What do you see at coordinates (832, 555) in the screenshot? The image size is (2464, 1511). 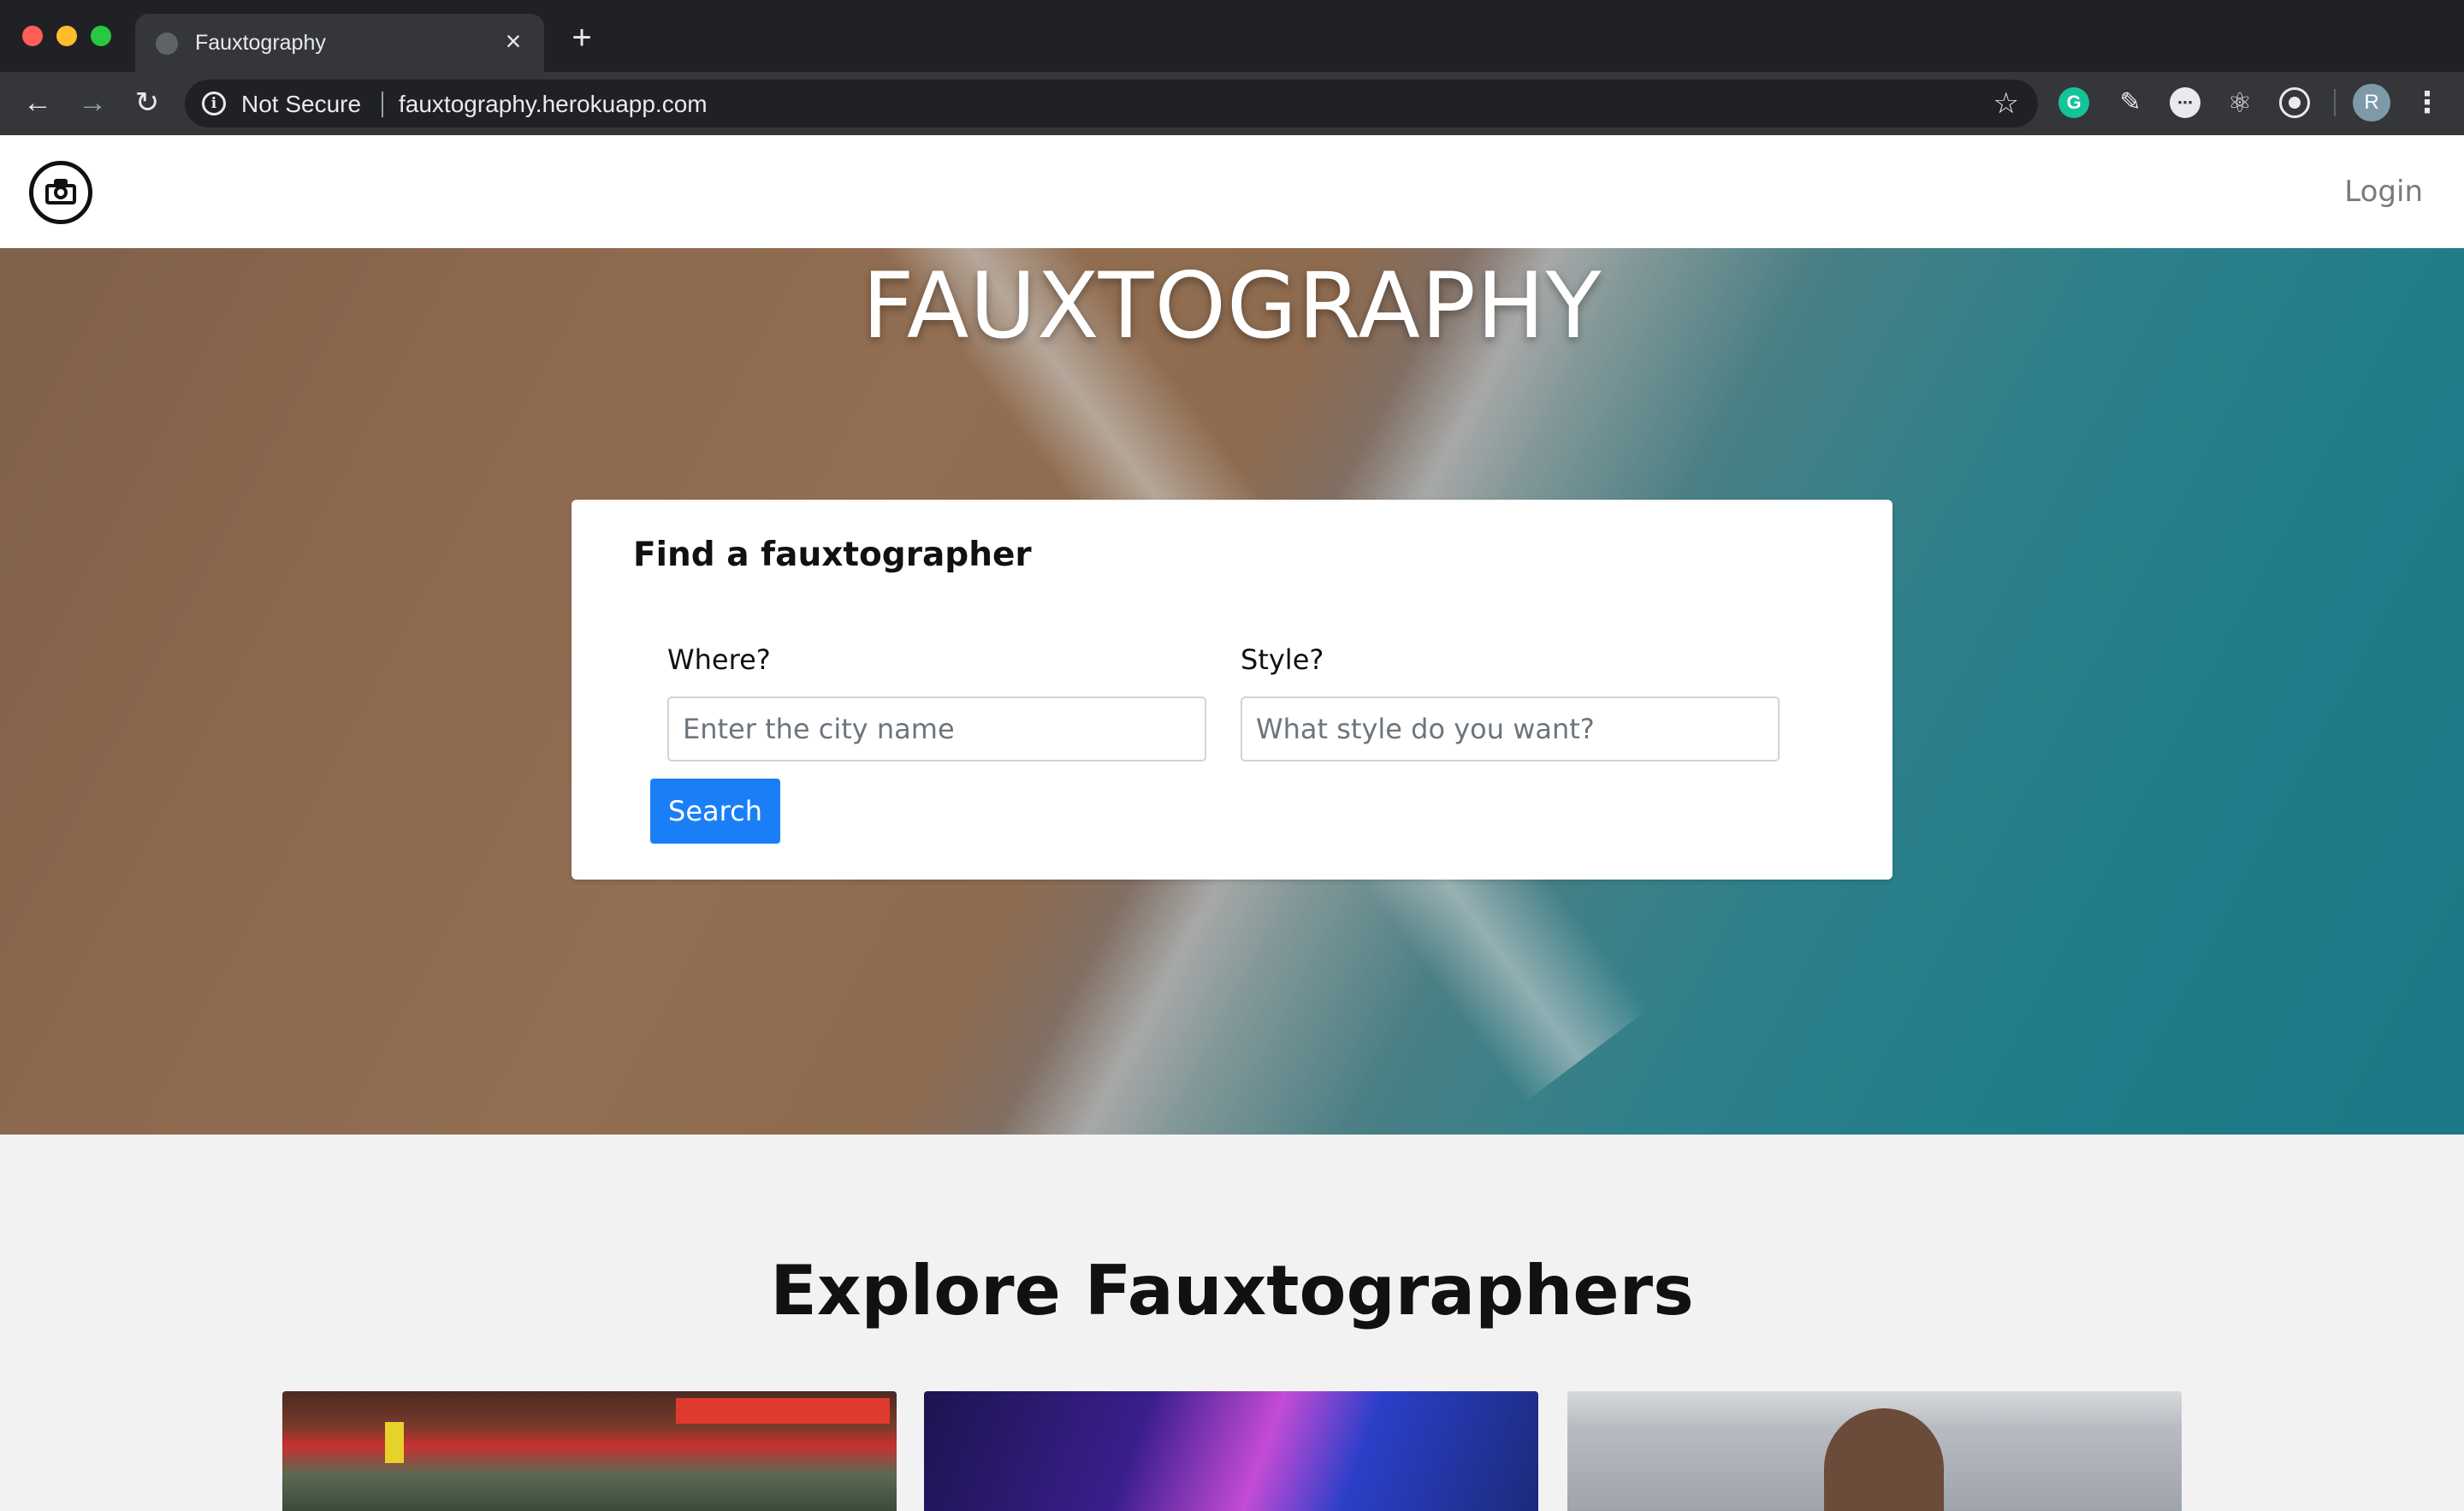 I see `search-card-title: Find a fauxtographer` at bounding box center [832, 555].